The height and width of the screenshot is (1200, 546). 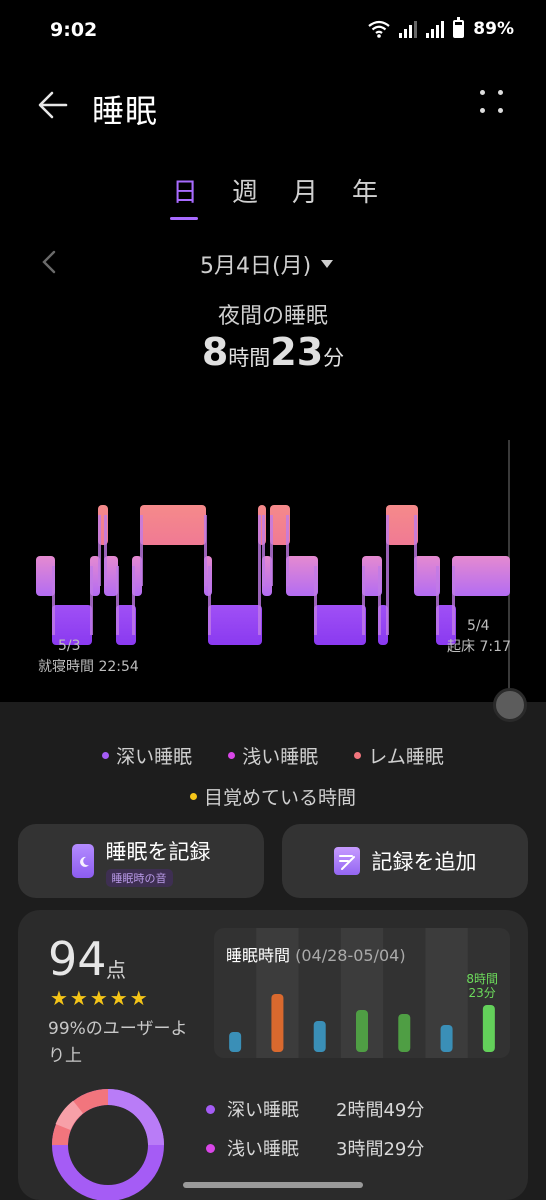 I want to click on battery-percent: 89%, so click(x=493, y=29).